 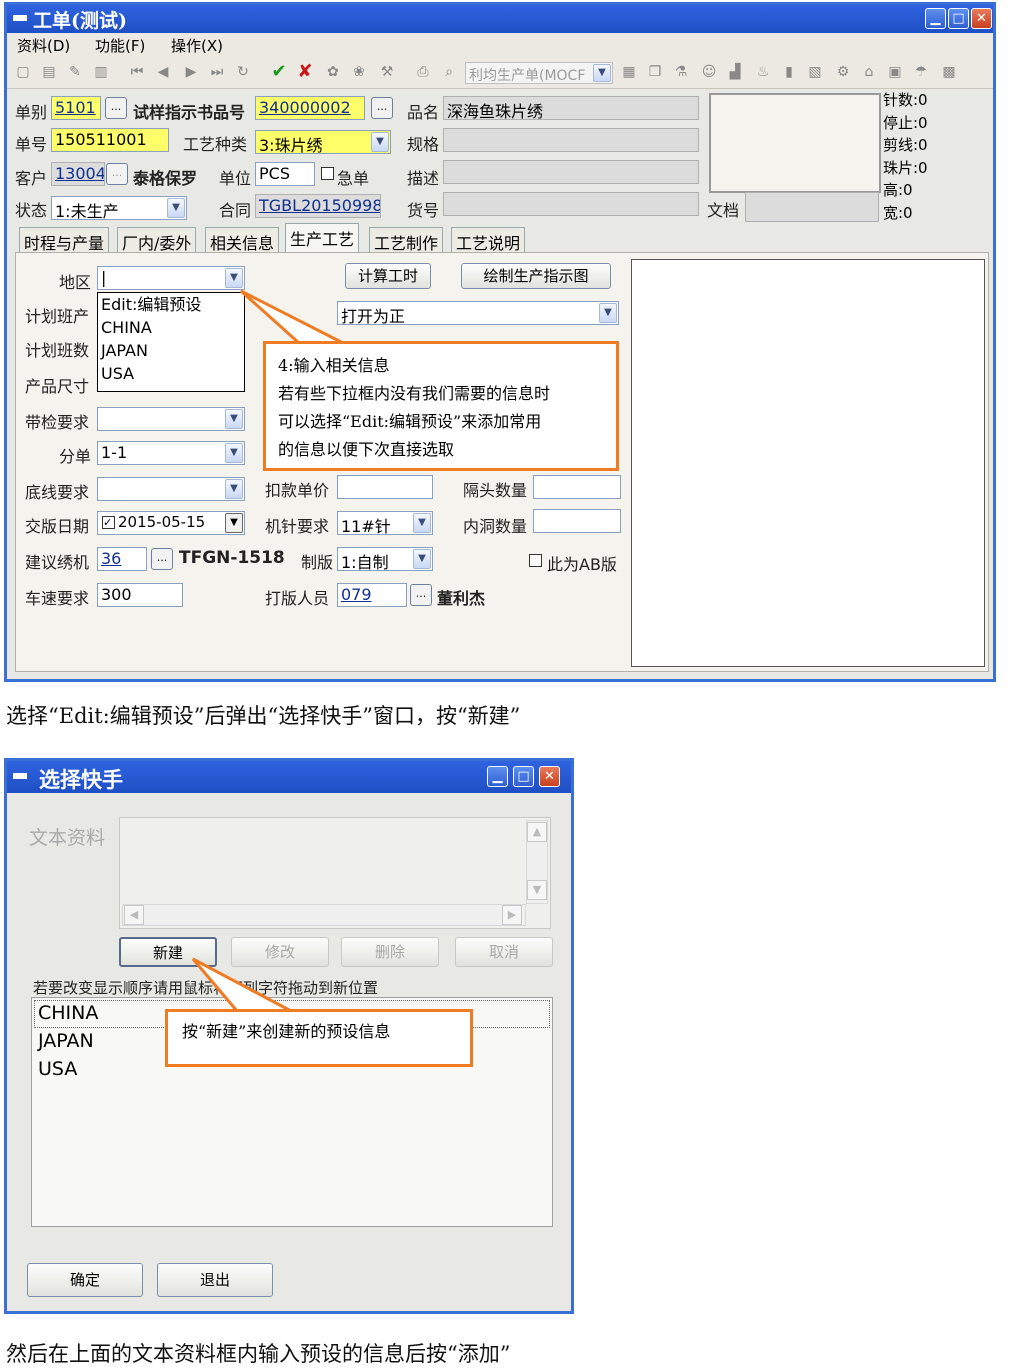 I want to click on dropdown-option-china: CHINA, so click(x=172, y=327).